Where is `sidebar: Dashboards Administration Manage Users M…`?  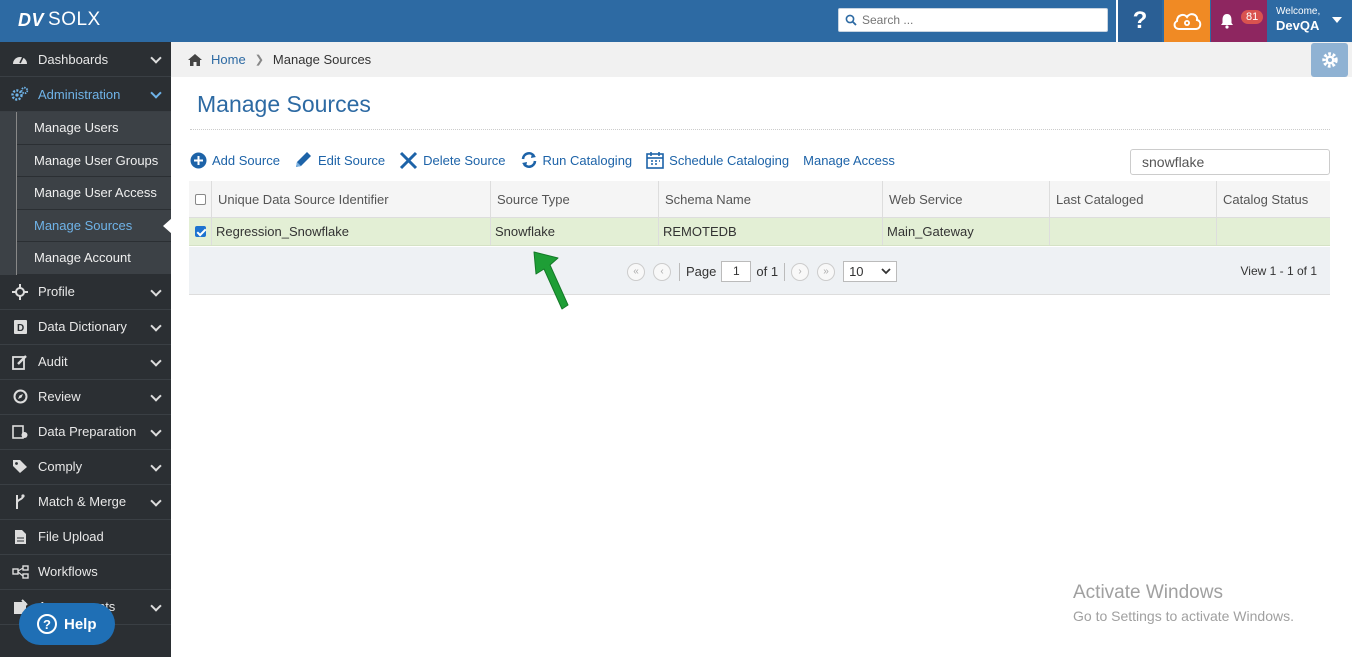
sidebar: Dashboards Administration Manage Users M… is located at coordinates (85, 349).